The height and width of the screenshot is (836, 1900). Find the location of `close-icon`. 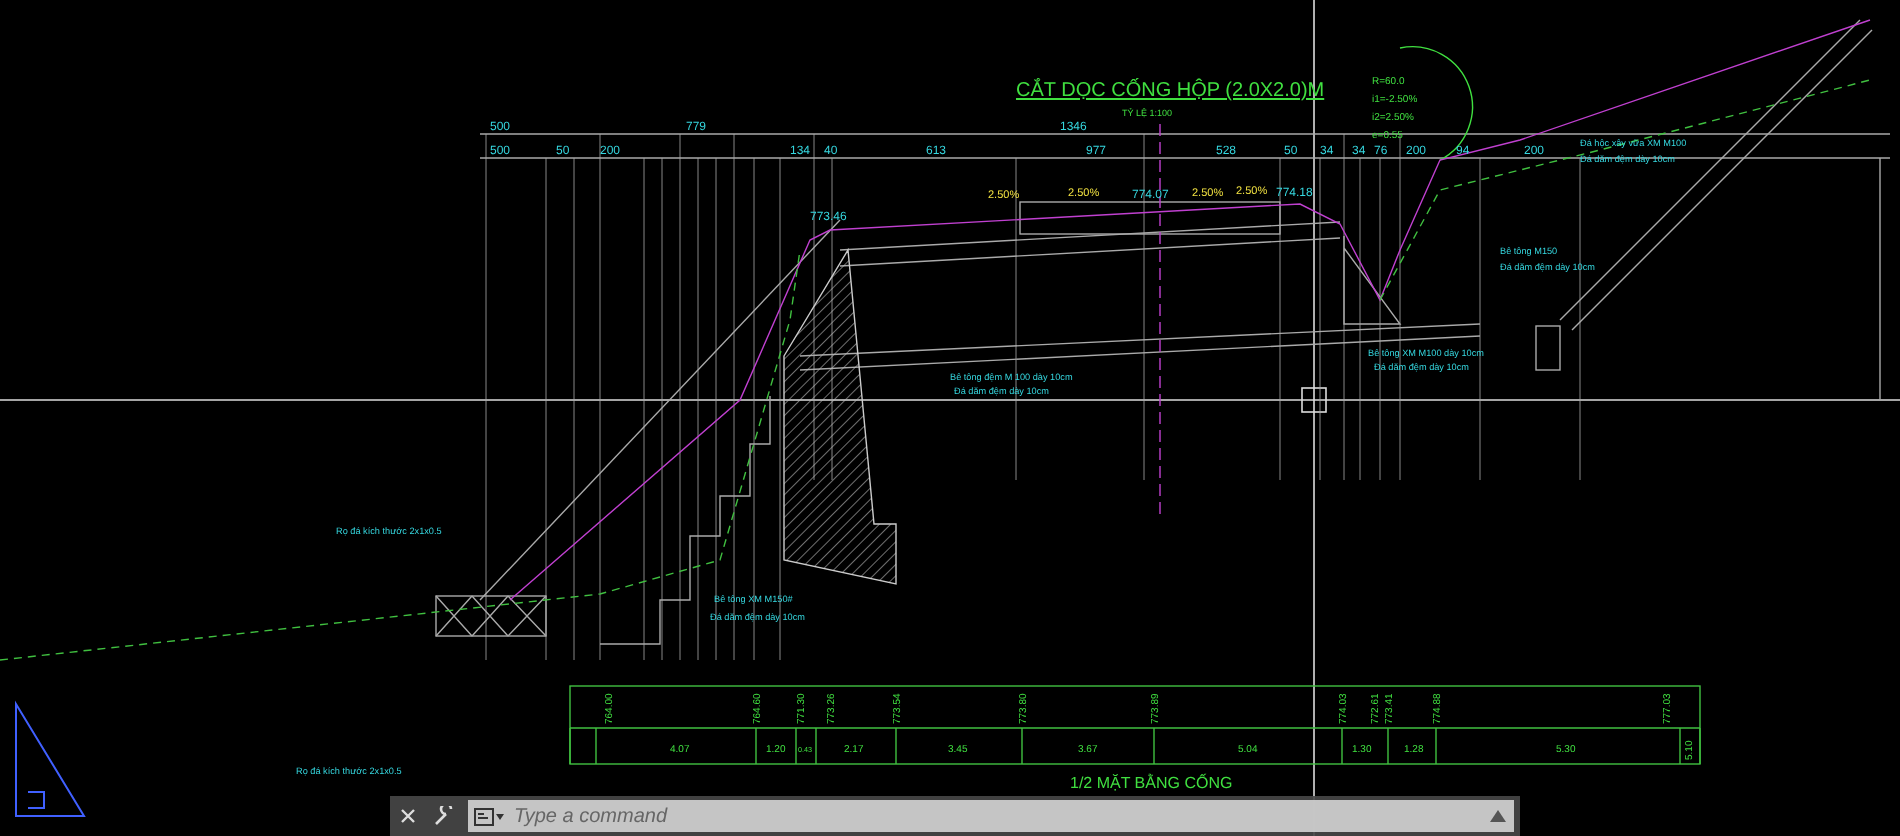

close-icon is located at coordinates (408, 816).